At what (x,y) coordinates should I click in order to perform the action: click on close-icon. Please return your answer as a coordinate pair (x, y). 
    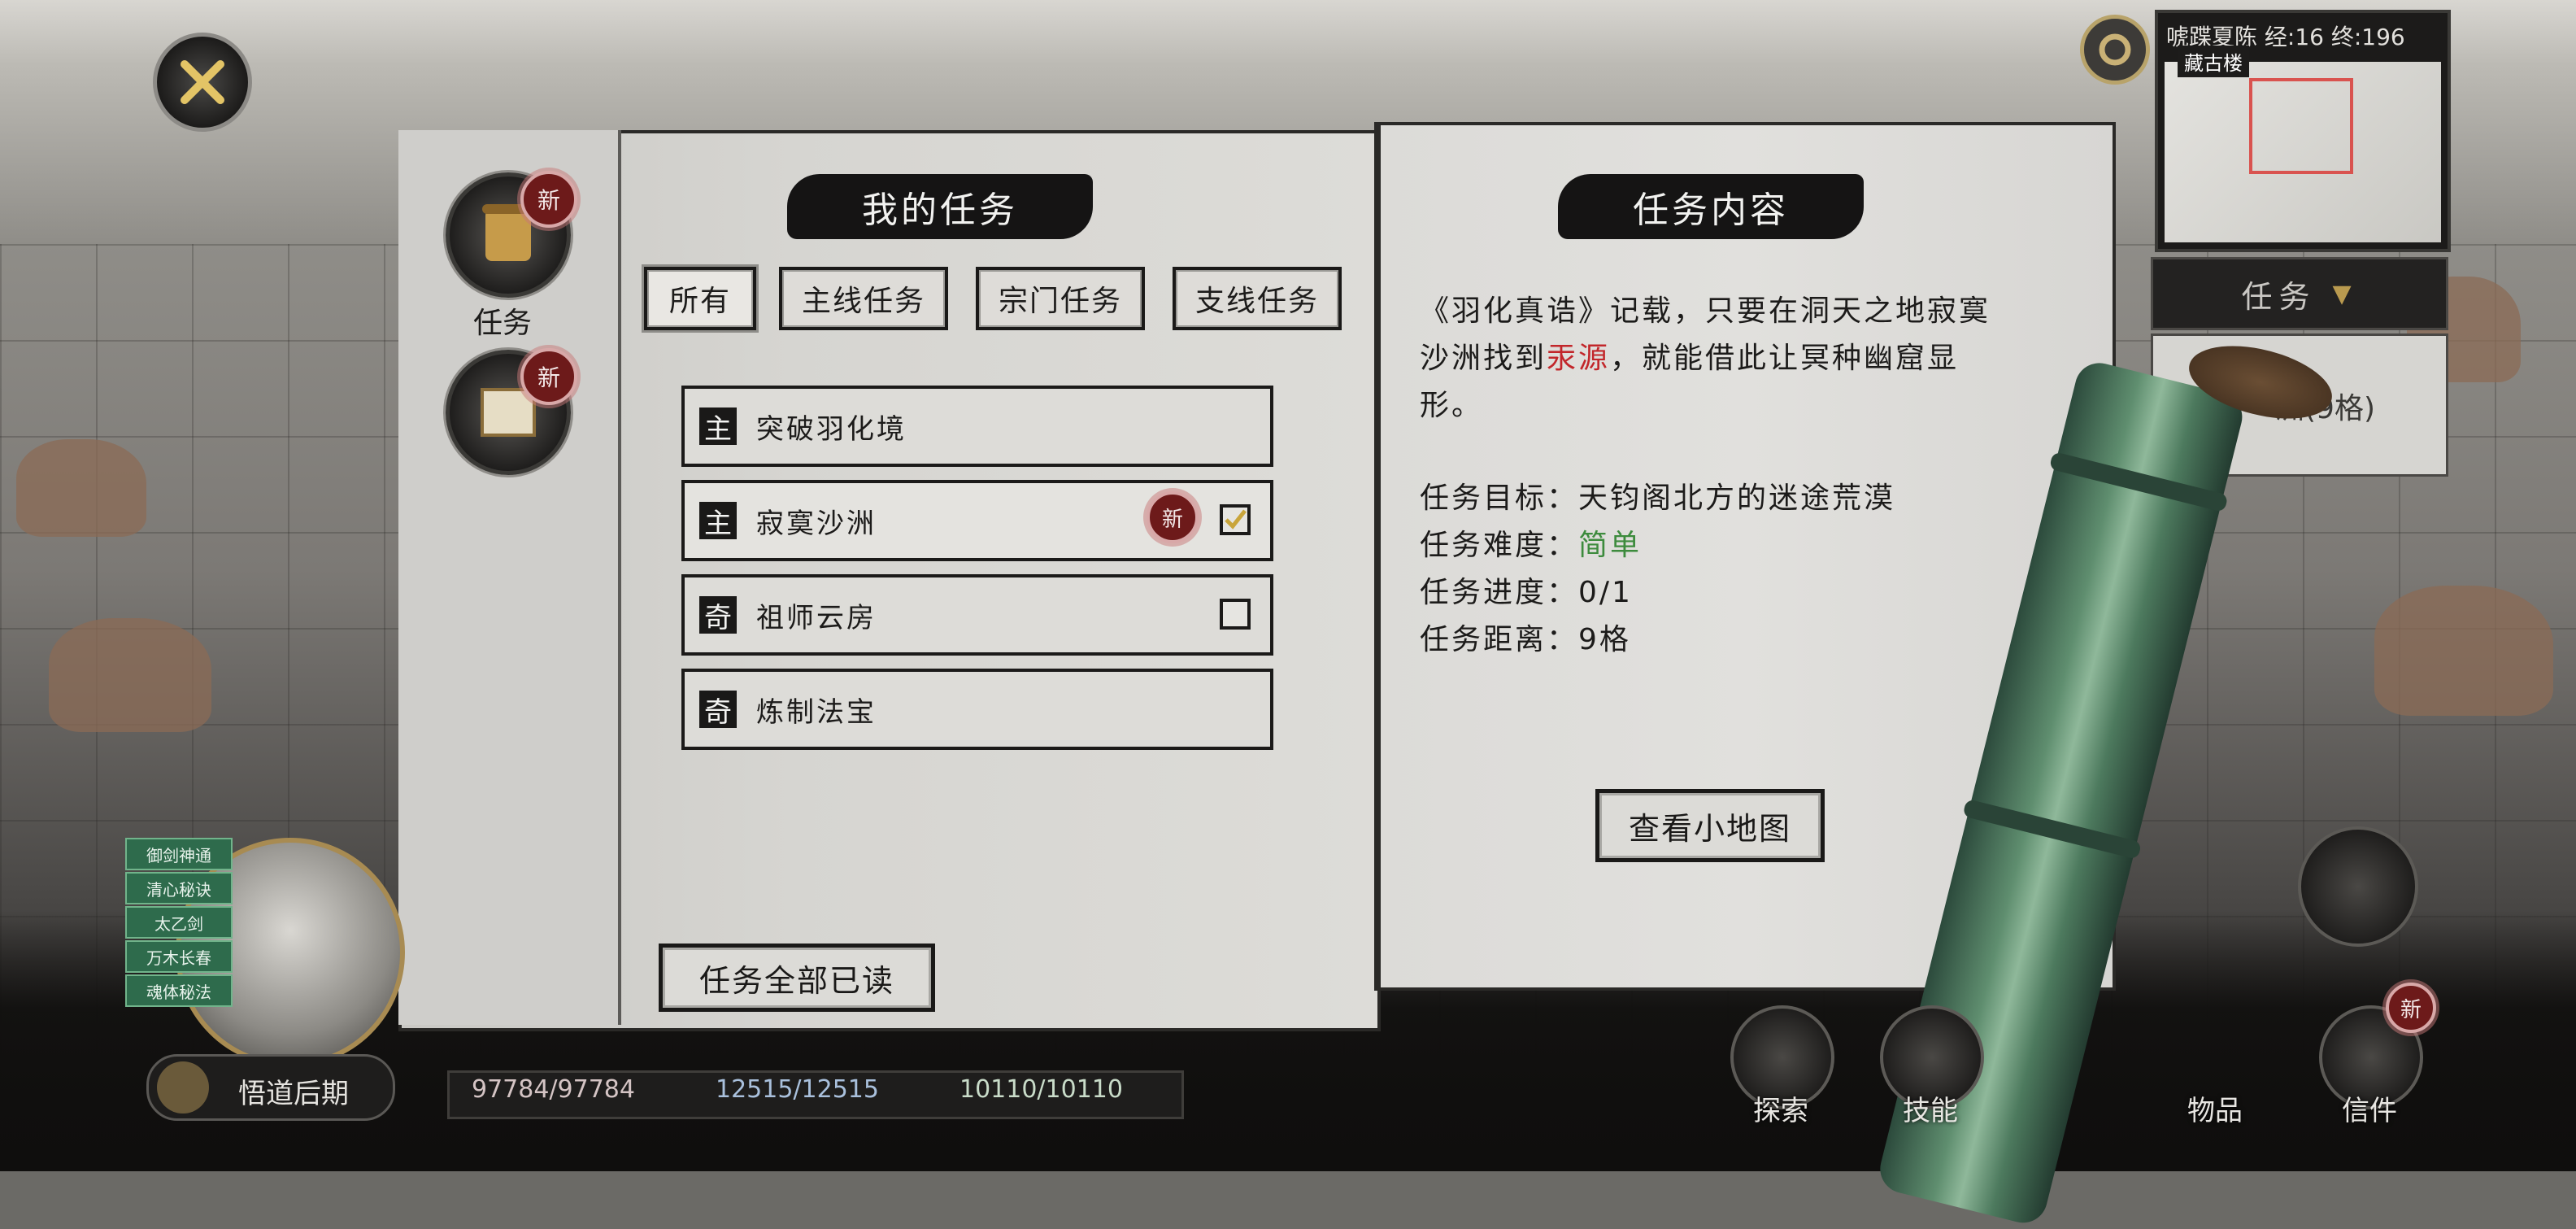
    Looking at the image, I should click on (202, 82).